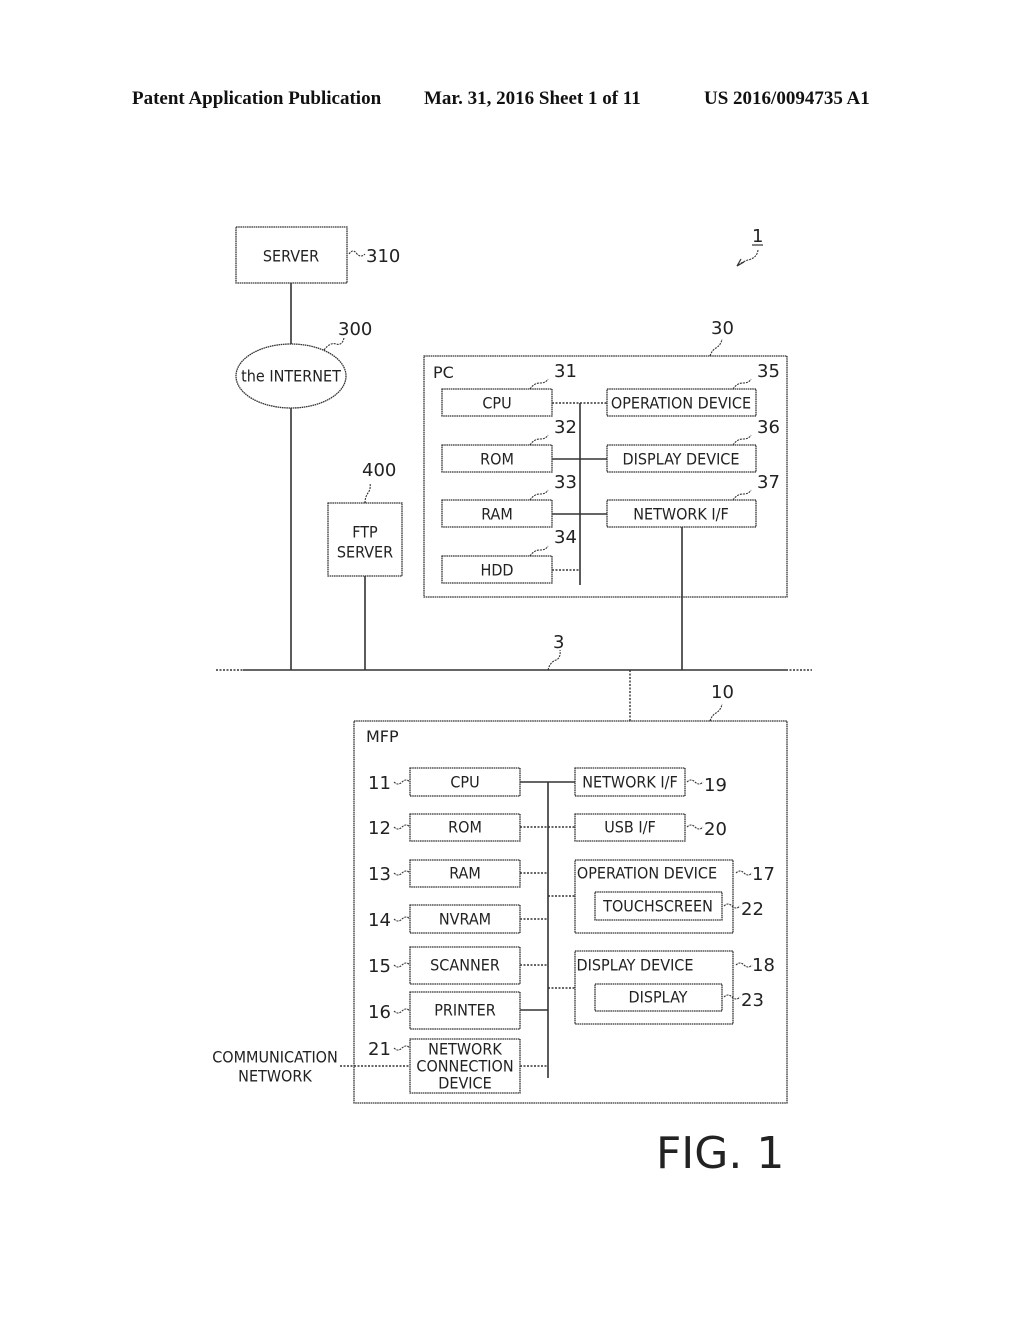  Describe the element at coordinates (383, 256) in the screenshot. I see `server-ref: 310` at that location.